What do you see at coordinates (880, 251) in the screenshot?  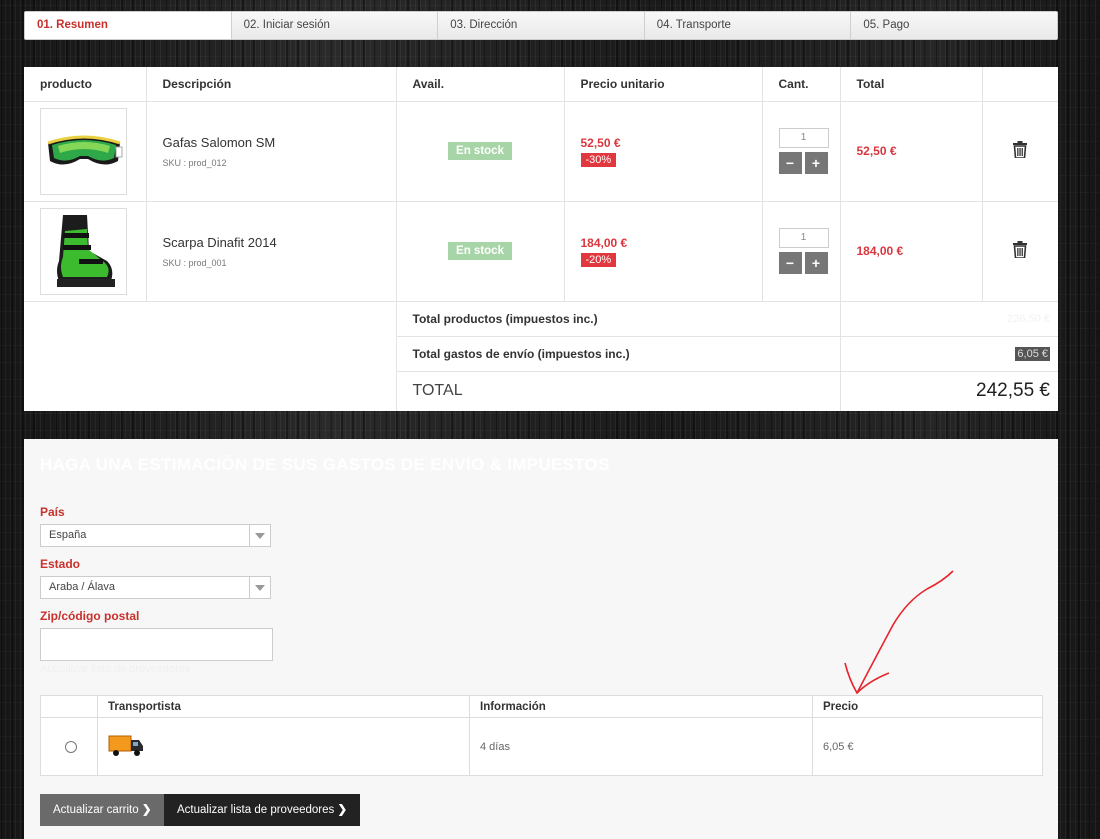 I see `line-total: 184,00 €` at bounding box center [880, 251].